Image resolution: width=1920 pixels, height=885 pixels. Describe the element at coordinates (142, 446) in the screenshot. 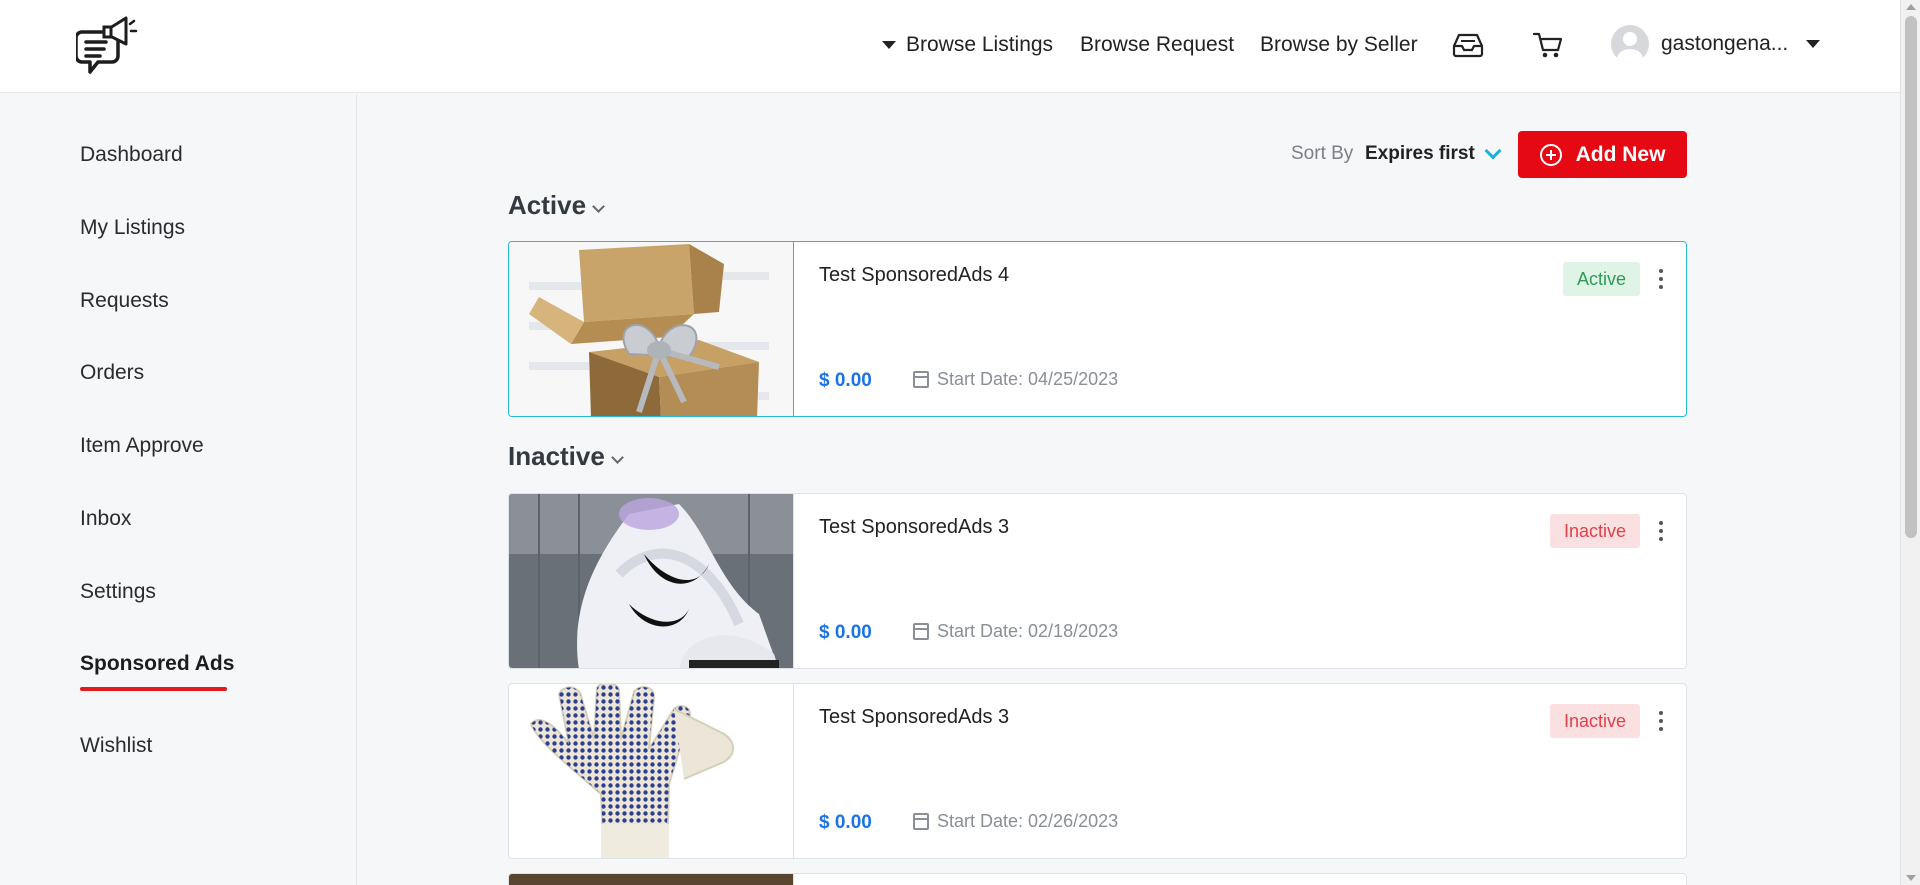

I see `sidebar-item-item-approve: Item Approve` at that location.